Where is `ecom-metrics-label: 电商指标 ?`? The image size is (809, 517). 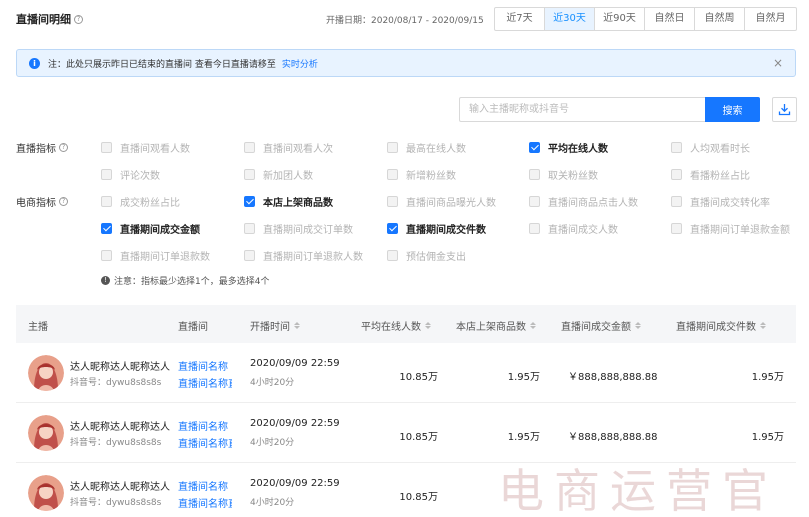 ecom-metrics-label: 电商指标 ? is located at coordinates (42, 201).